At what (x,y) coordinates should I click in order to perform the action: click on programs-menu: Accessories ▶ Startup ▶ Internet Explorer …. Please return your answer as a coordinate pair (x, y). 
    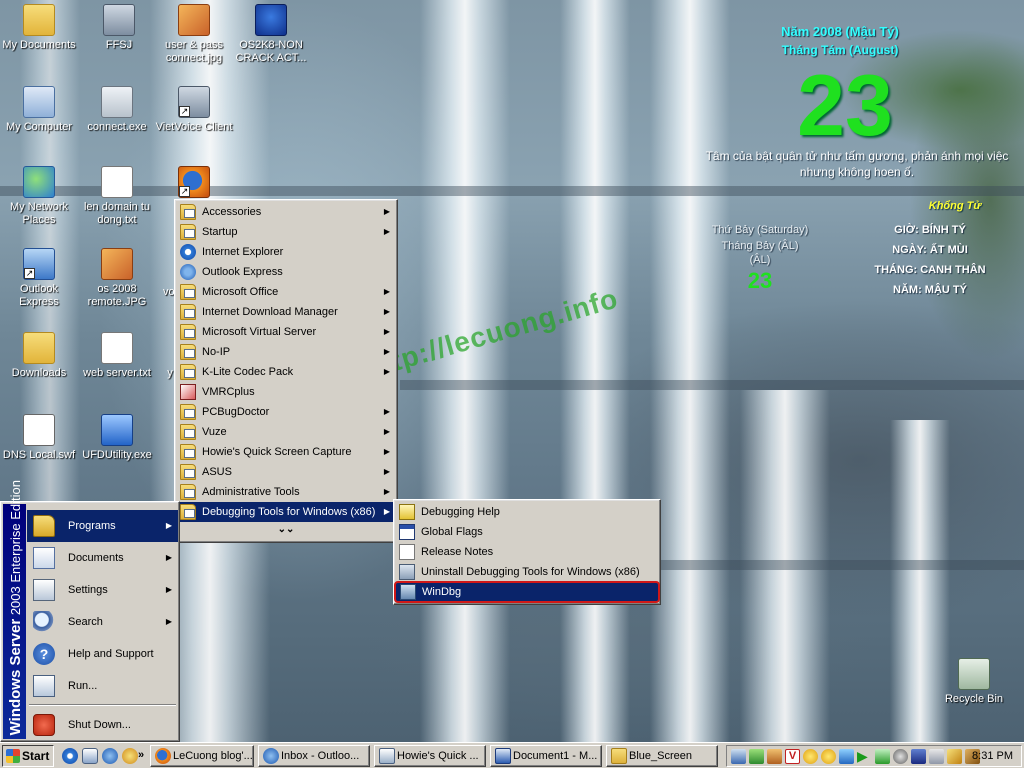
    Looking at the image, I should click on (286, 371).